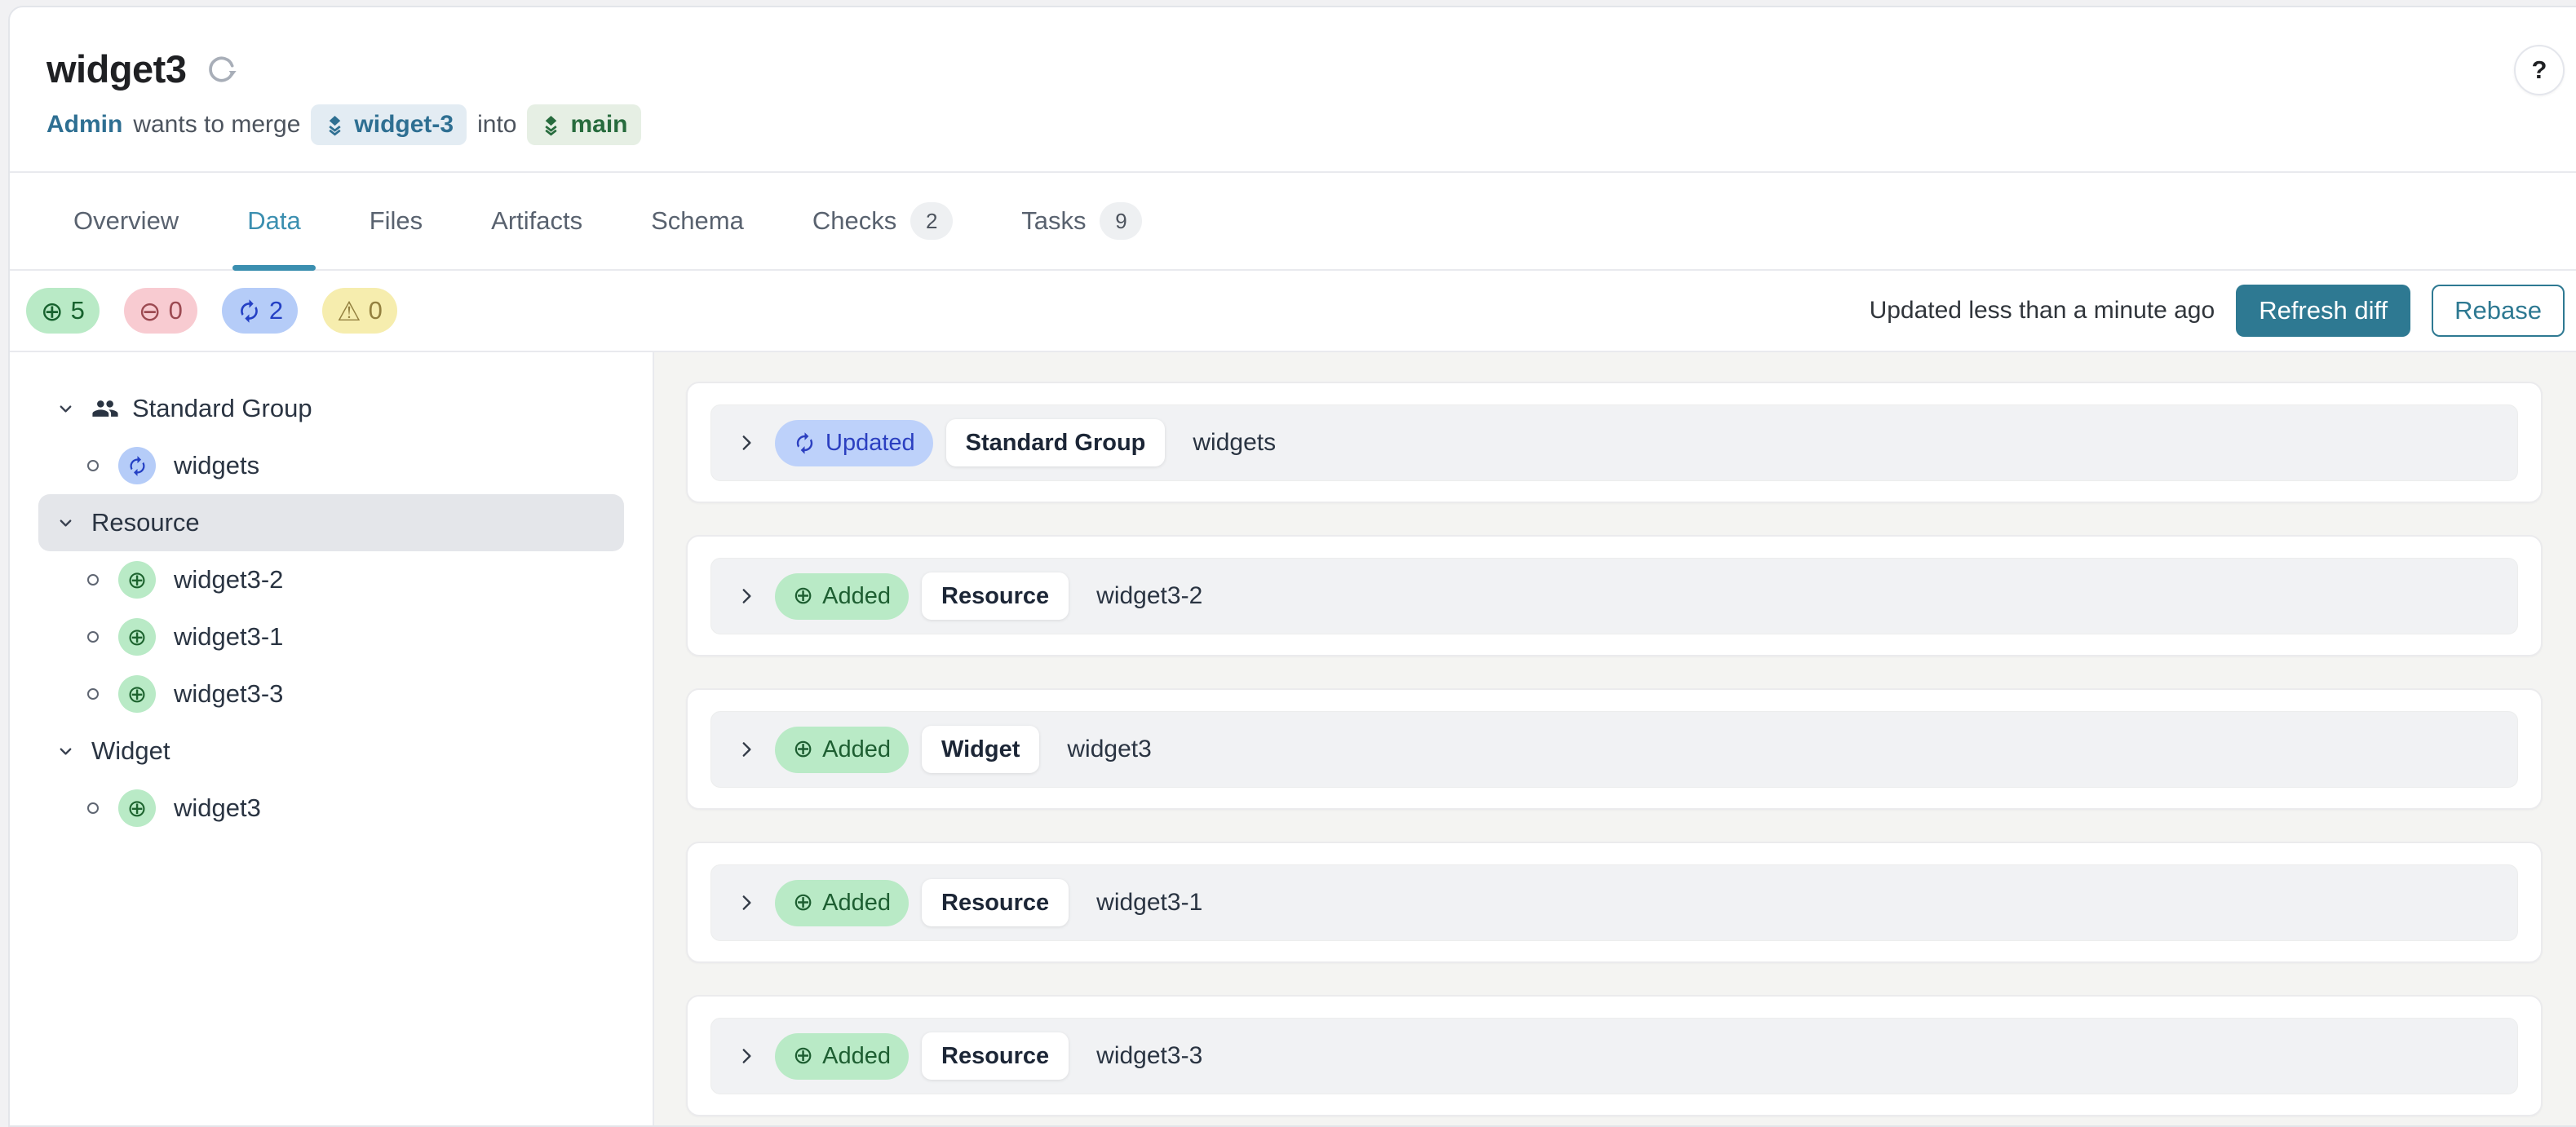  Describe the element at coordinates (697, 221) in the screenshot. I see `tab-schema: Schema` at that location.